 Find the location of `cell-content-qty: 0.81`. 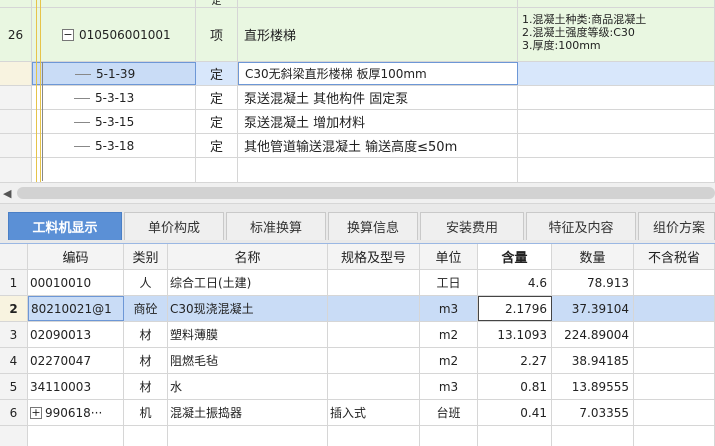

cell-content-qty: 0.81 is located at coordinates (515, 386).